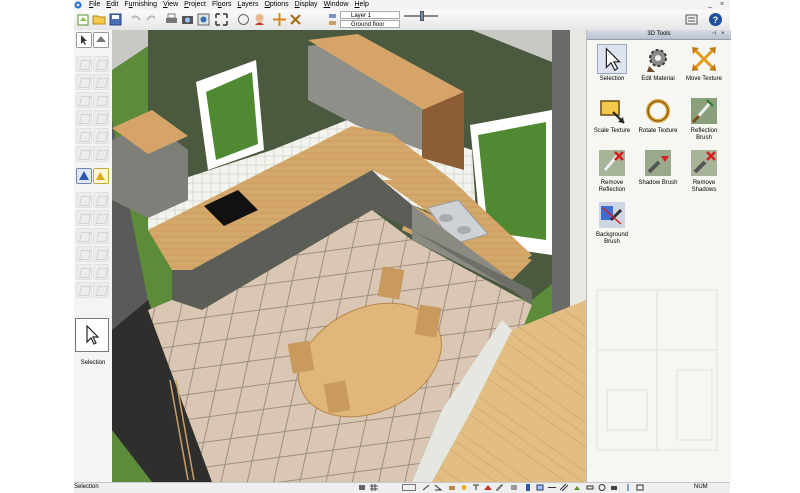 The height and width of the screenshot is (493, 800). What do you see at coordinates (151, 19) in the screenshot?
I see `redo-icon` at bounding box center [151, 19].